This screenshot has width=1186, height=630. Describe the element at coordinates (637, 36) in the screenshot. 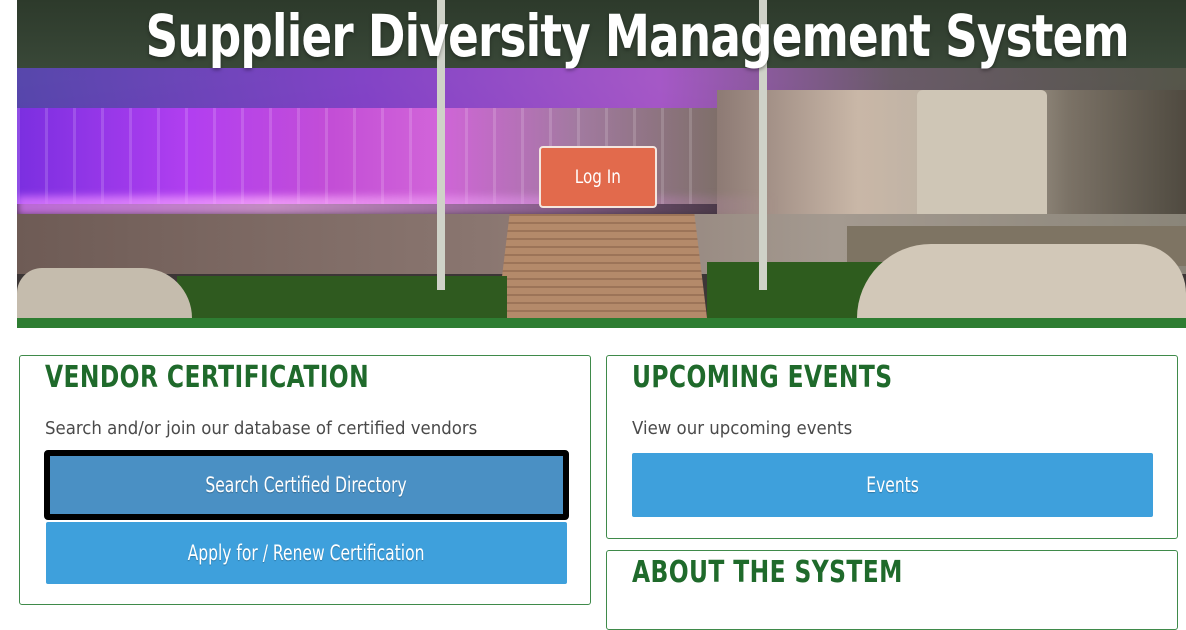

I see `page-title: Supplier Diversity Management System` at that location.